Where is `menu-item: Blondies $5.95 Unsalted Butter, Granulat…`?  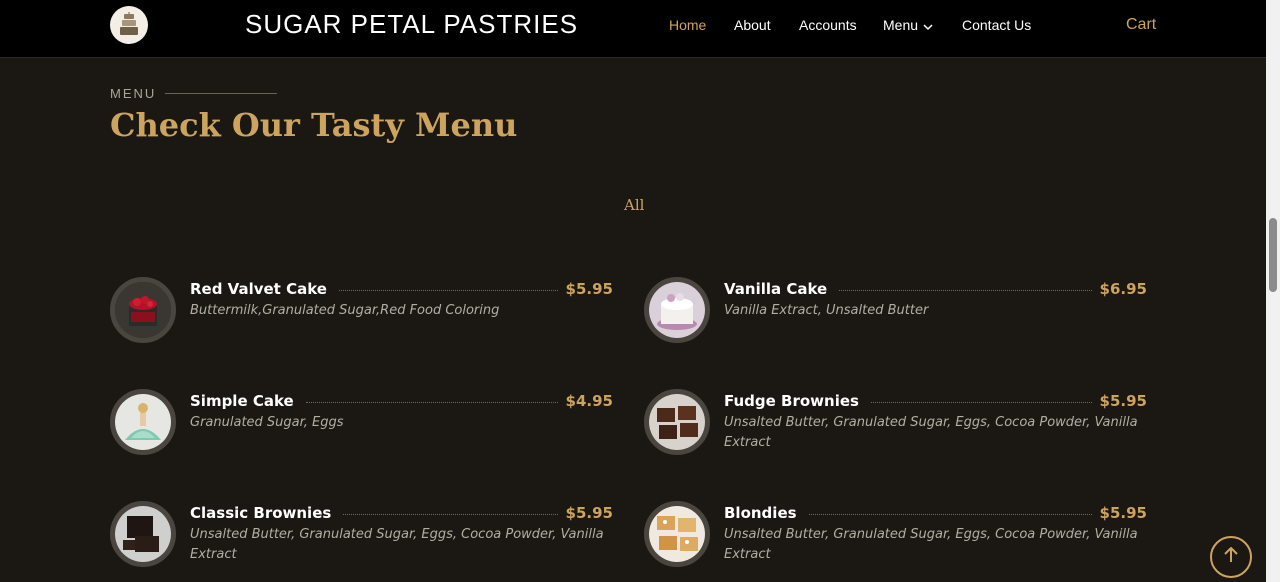
menu-item: Blondies $5.95 Unsalted Butter, Granulat… is located at coordinates (895, 536).